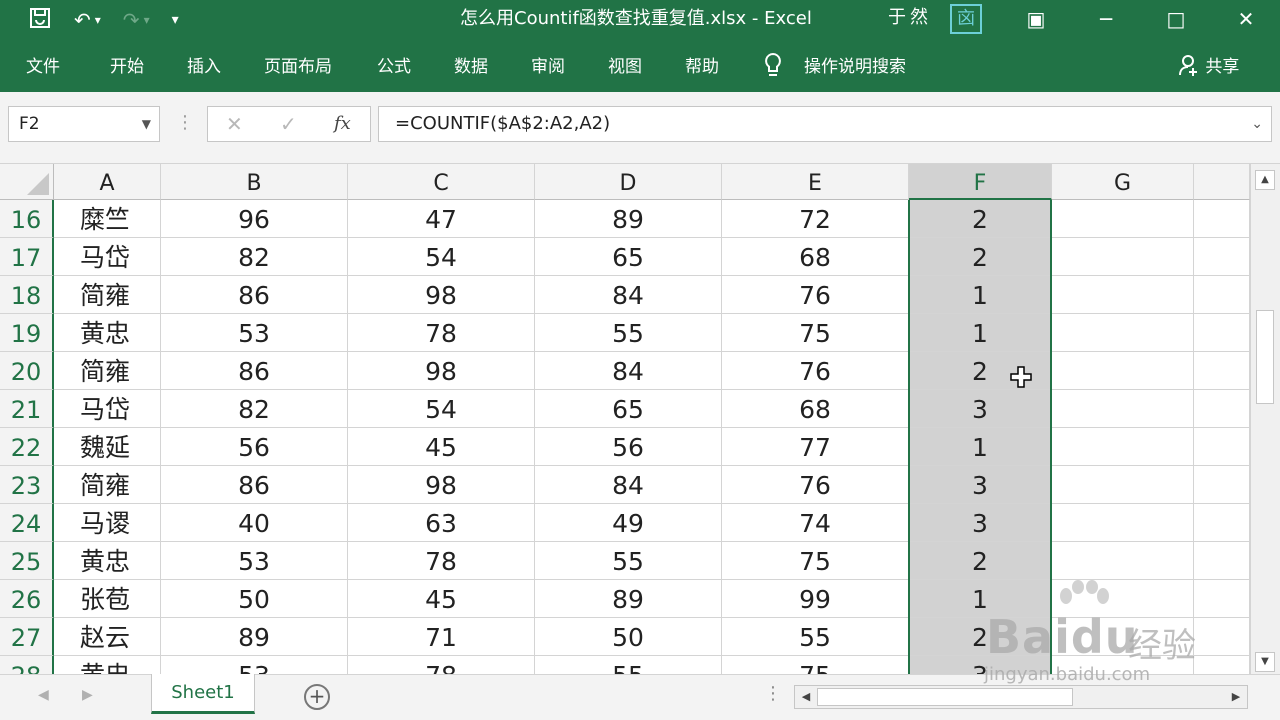 The width and height of the screenshot is (1280, 720). I want to click on row-header: 19, so click(27, 333).